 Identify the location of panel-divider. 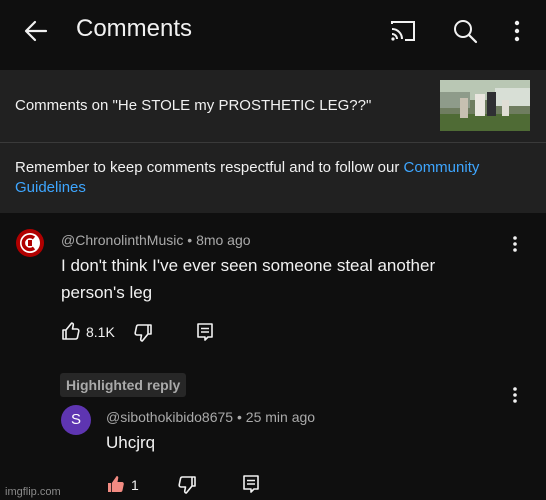
(273, 142).